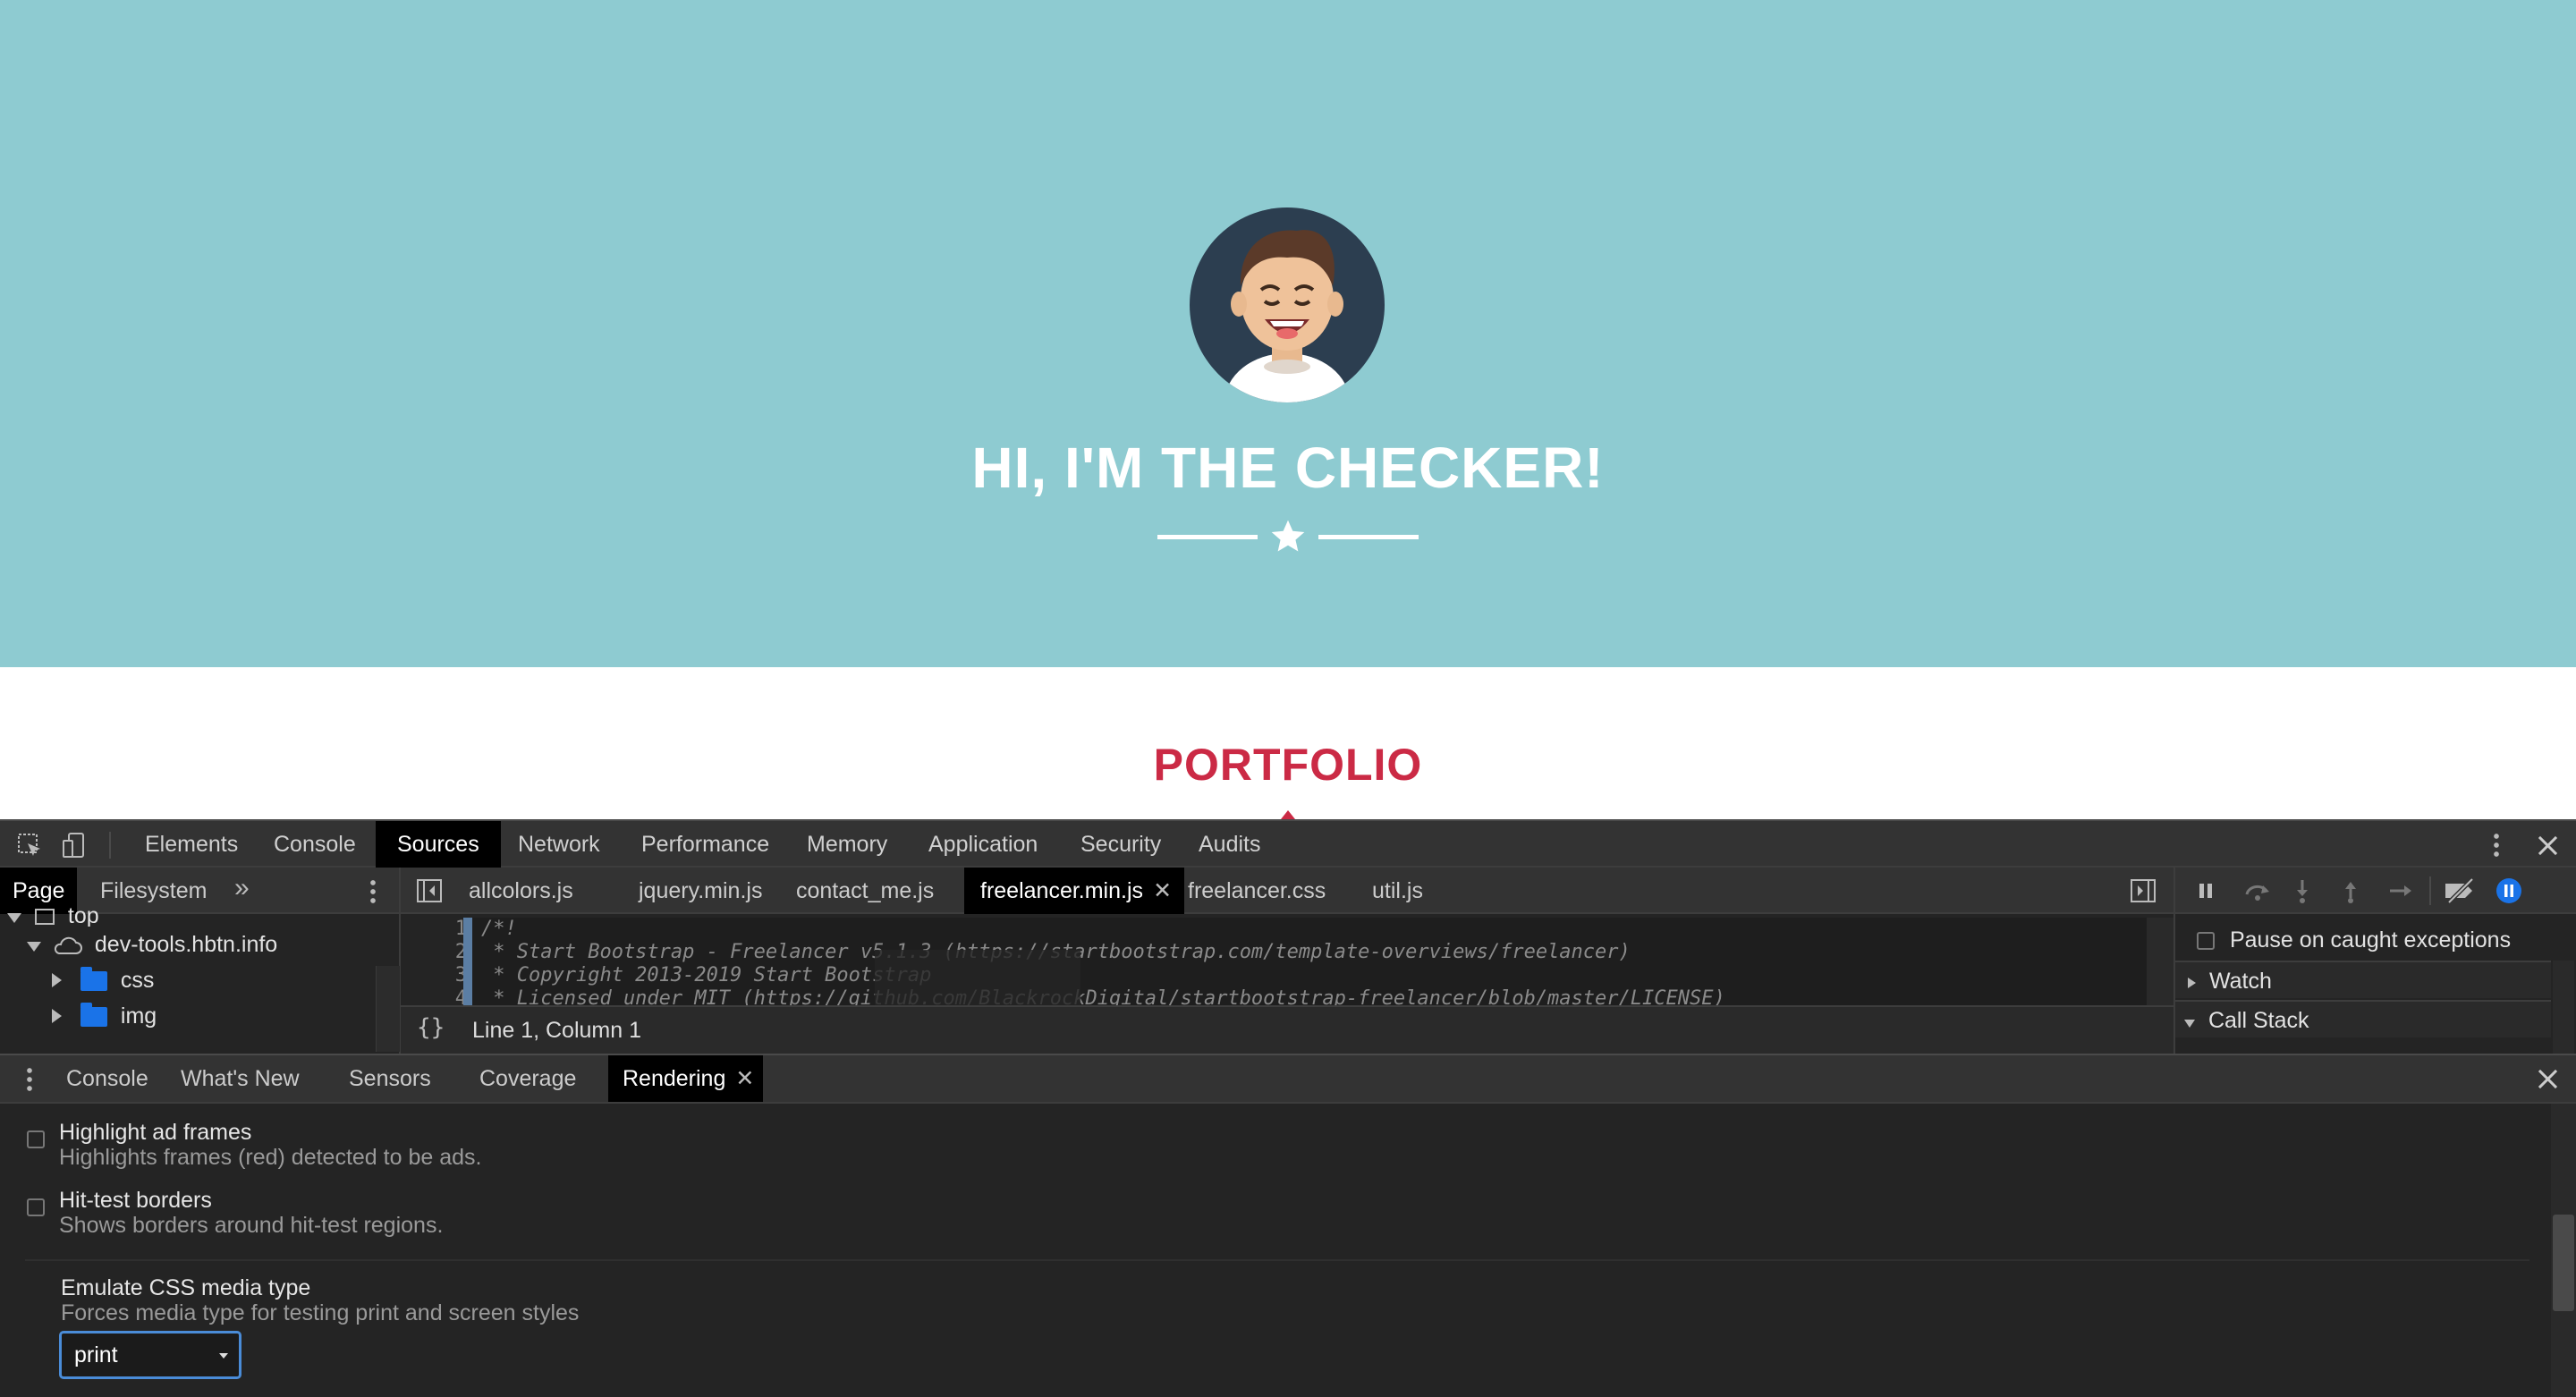 Image resolution: width=2576 pixels, height=1397 pixels. I want to click on tree-label-img: img, so click(138, 1016).